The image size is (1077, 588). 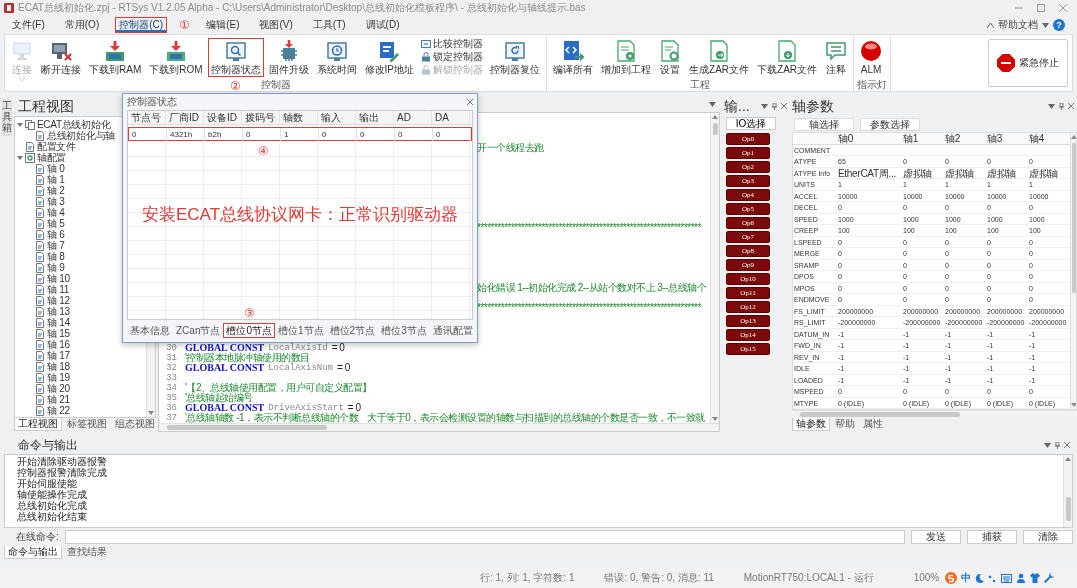 What do you see at coordinates (82, 25) in the screenshot?
I see `menu-item: 常用(O)` at bounding box center [82, 25].